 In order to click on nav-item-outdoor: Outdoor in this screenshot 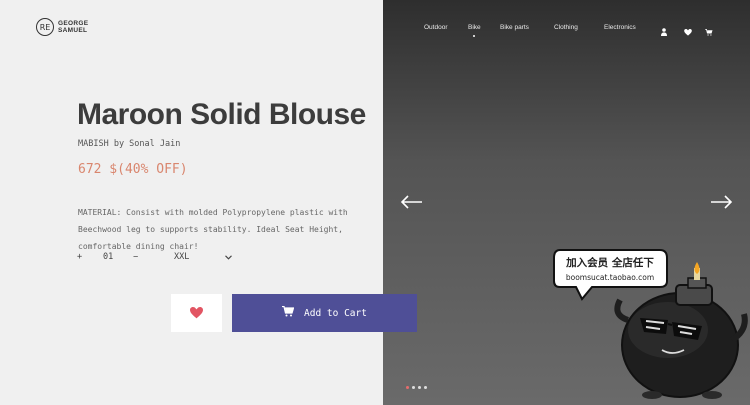, I will do `click(436, 27)`.